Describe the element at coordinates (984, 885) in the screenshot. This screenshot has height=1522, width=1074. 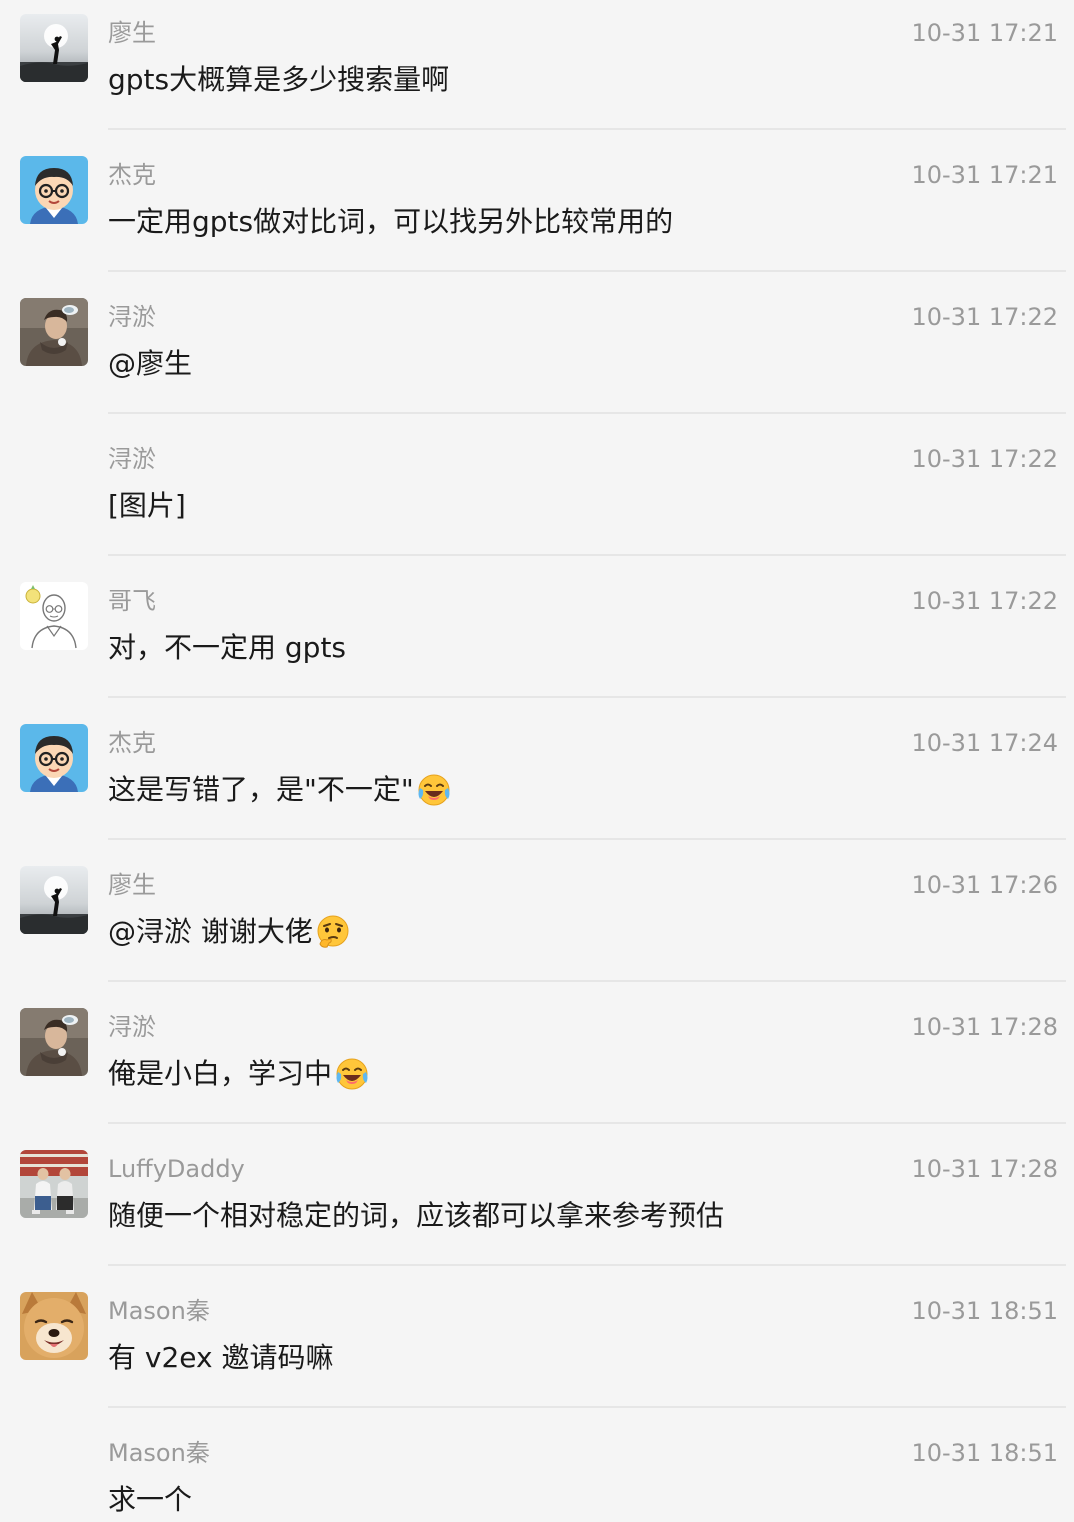
I see `message-timestamp: 10-31 17:26` at that location.